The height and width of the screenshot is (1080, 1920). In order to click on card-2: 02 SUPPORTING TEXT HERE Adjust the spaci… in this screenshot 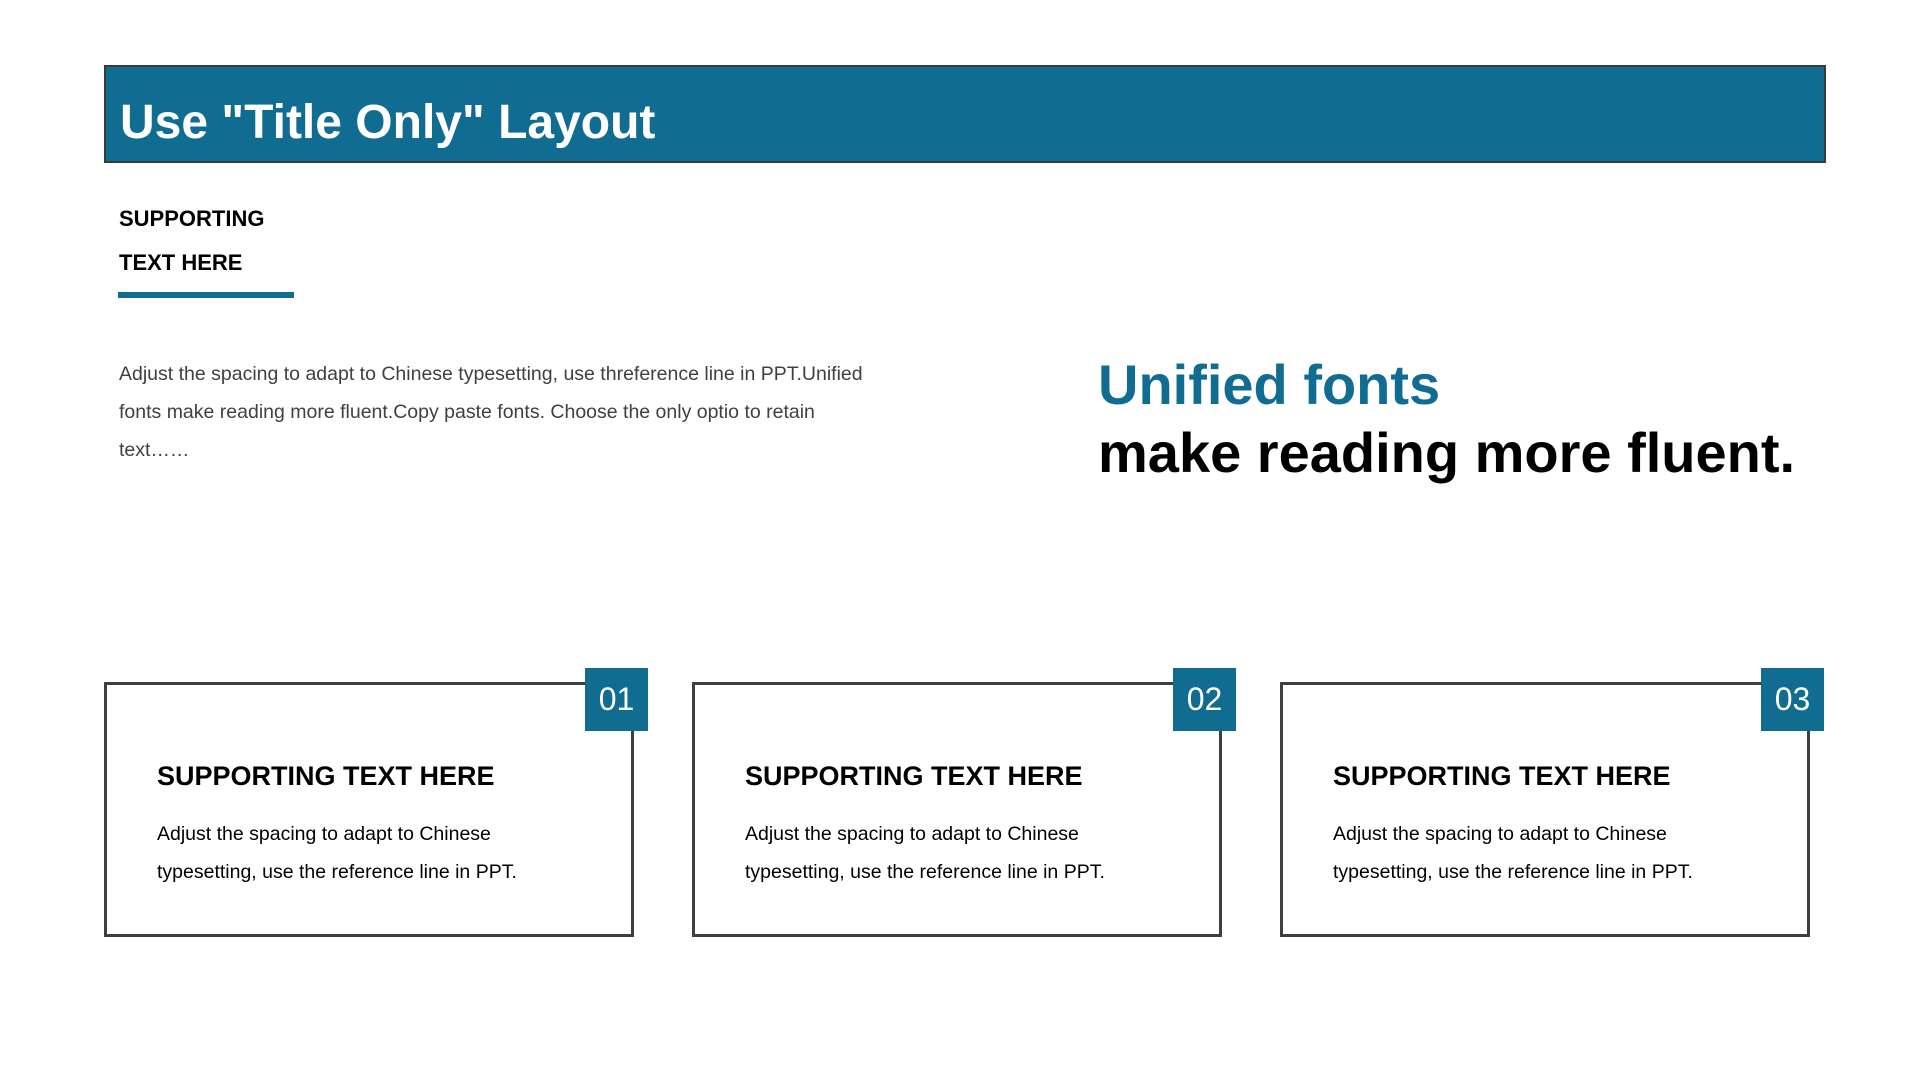, I will do `click(964, 802)`.